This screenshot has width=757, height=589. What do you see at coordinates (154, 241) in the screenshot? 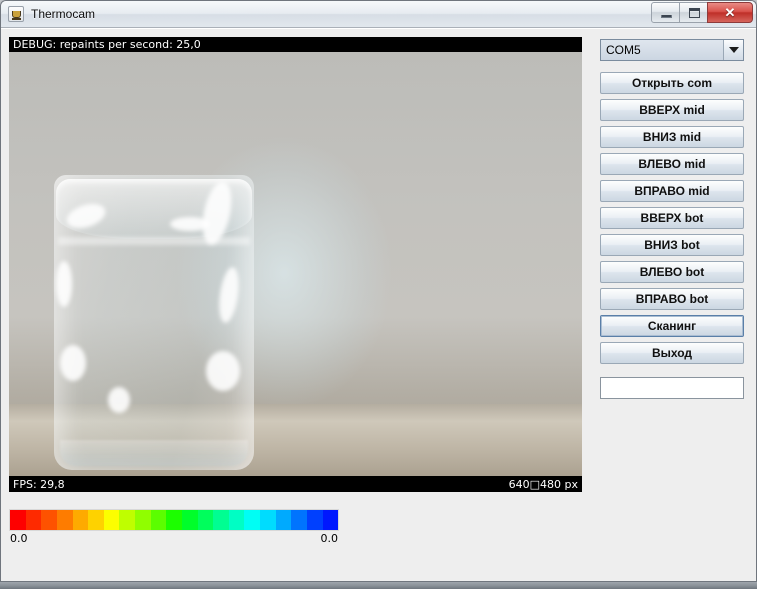
I see `glass-band` at bounding box center [154, 241].